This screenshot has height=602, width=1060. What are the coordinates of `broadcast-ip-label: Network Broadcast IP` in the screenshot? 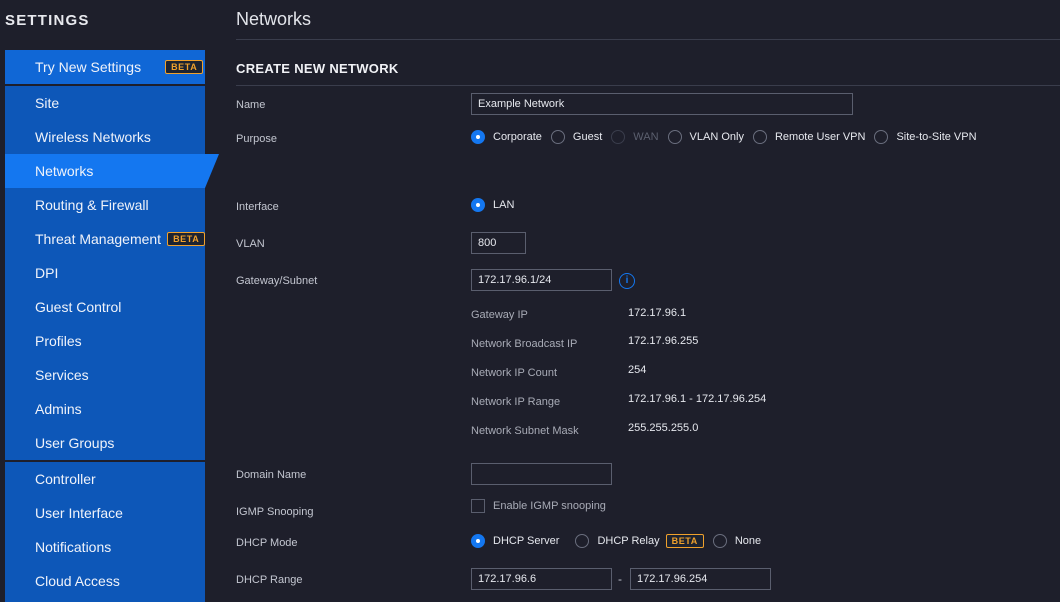 It's located at (524, 344).